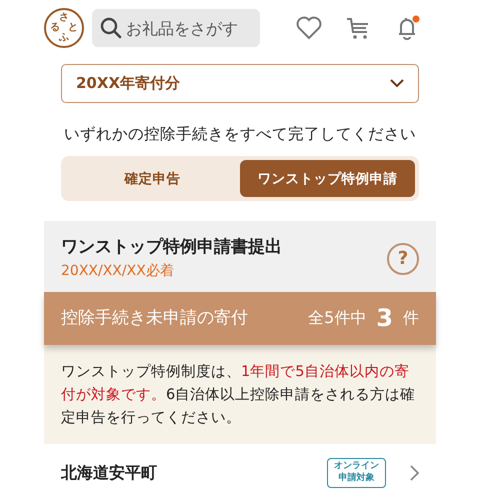  Describe the element at coordinates (309, 28) in the screenshot. I see `heart-icon` at that location.